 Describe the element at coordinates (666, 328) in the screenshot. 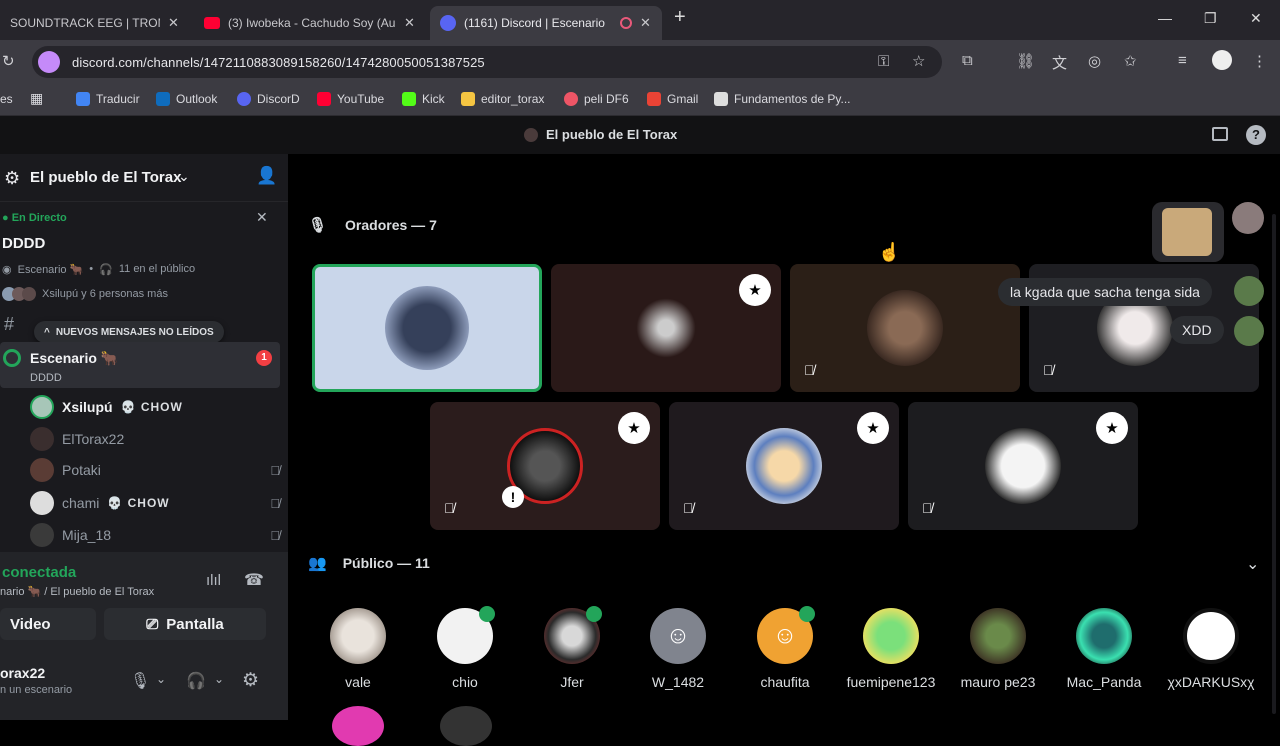

I see `speaker-tile: ★` at that location.